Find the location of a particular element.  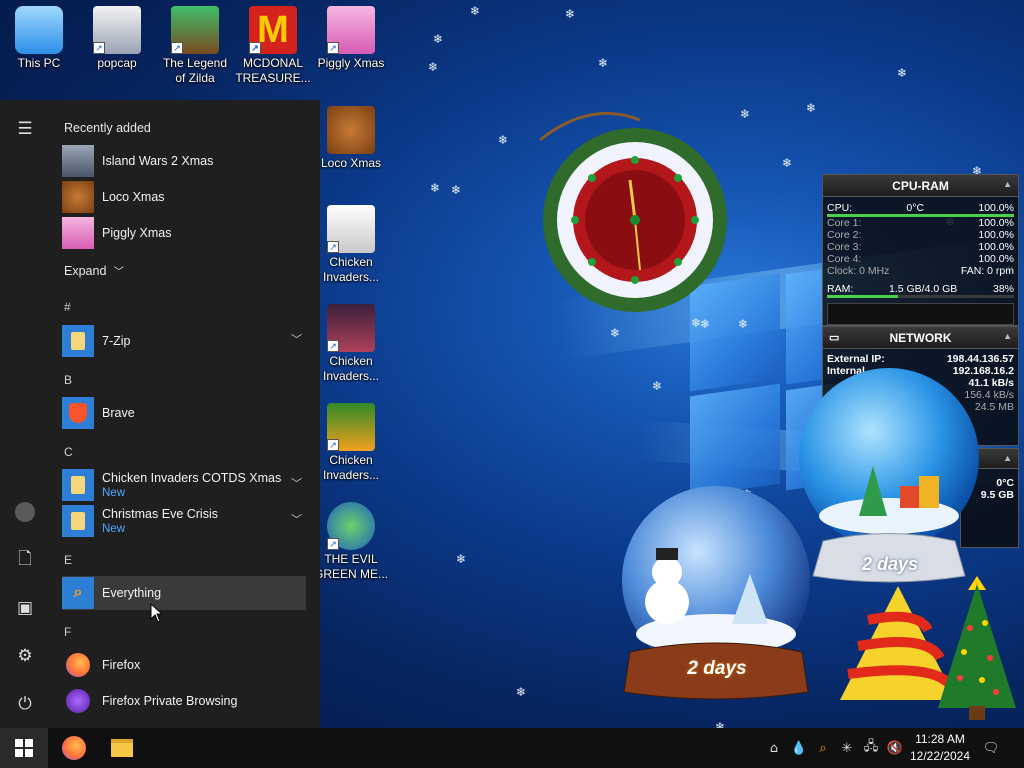

ext-ip-value: 198.44.136.57 is located at coordinates (980, 359).